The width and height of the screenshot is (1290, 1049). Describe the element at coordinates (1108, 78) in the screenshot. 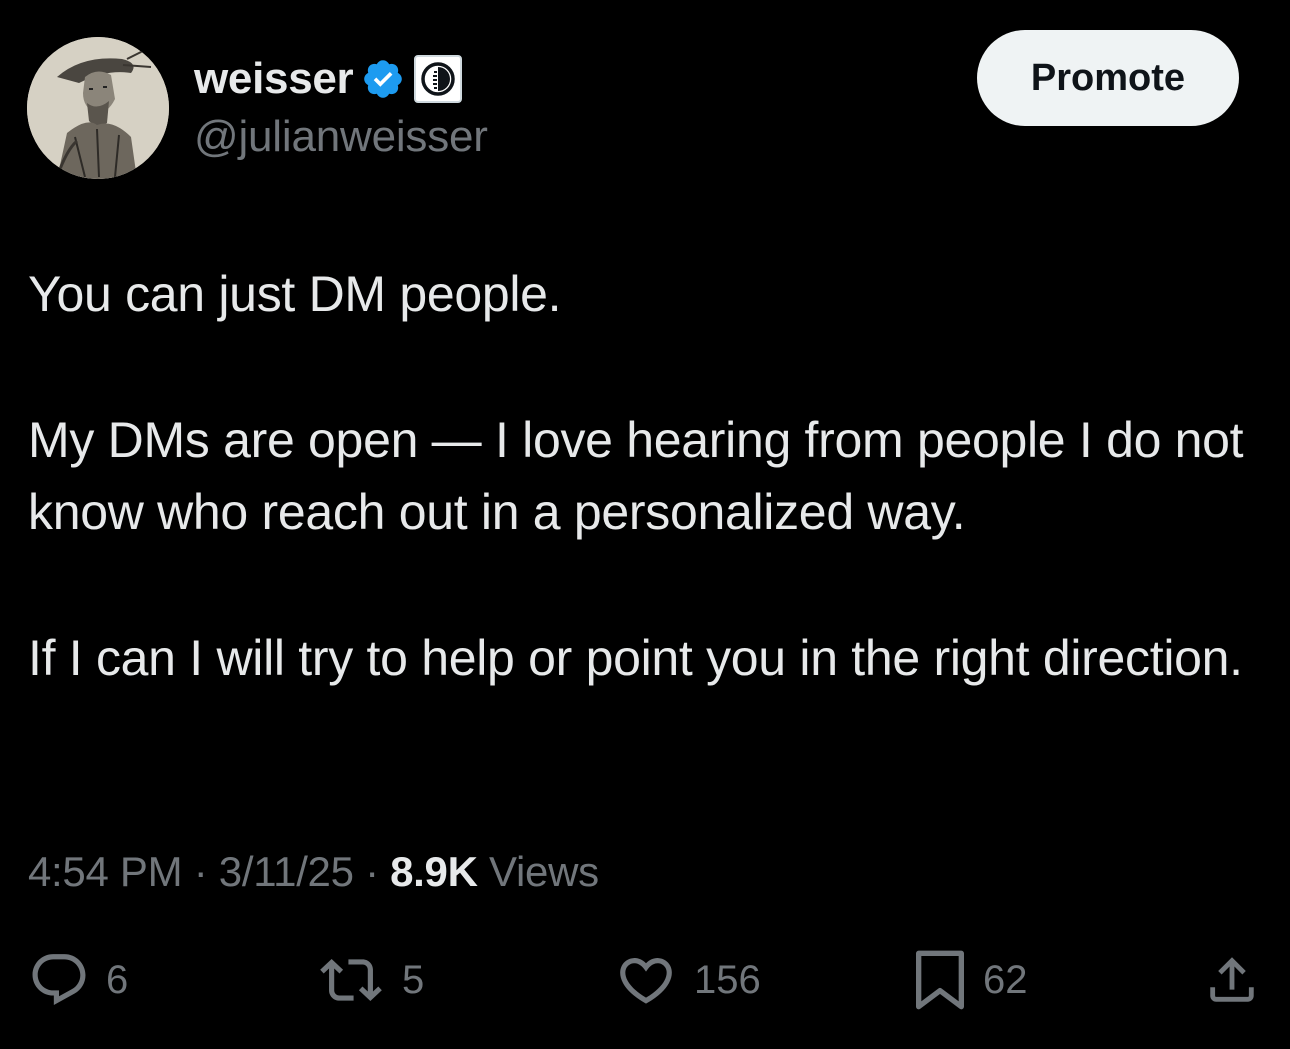

I see `promote-button: Promote` at that location.